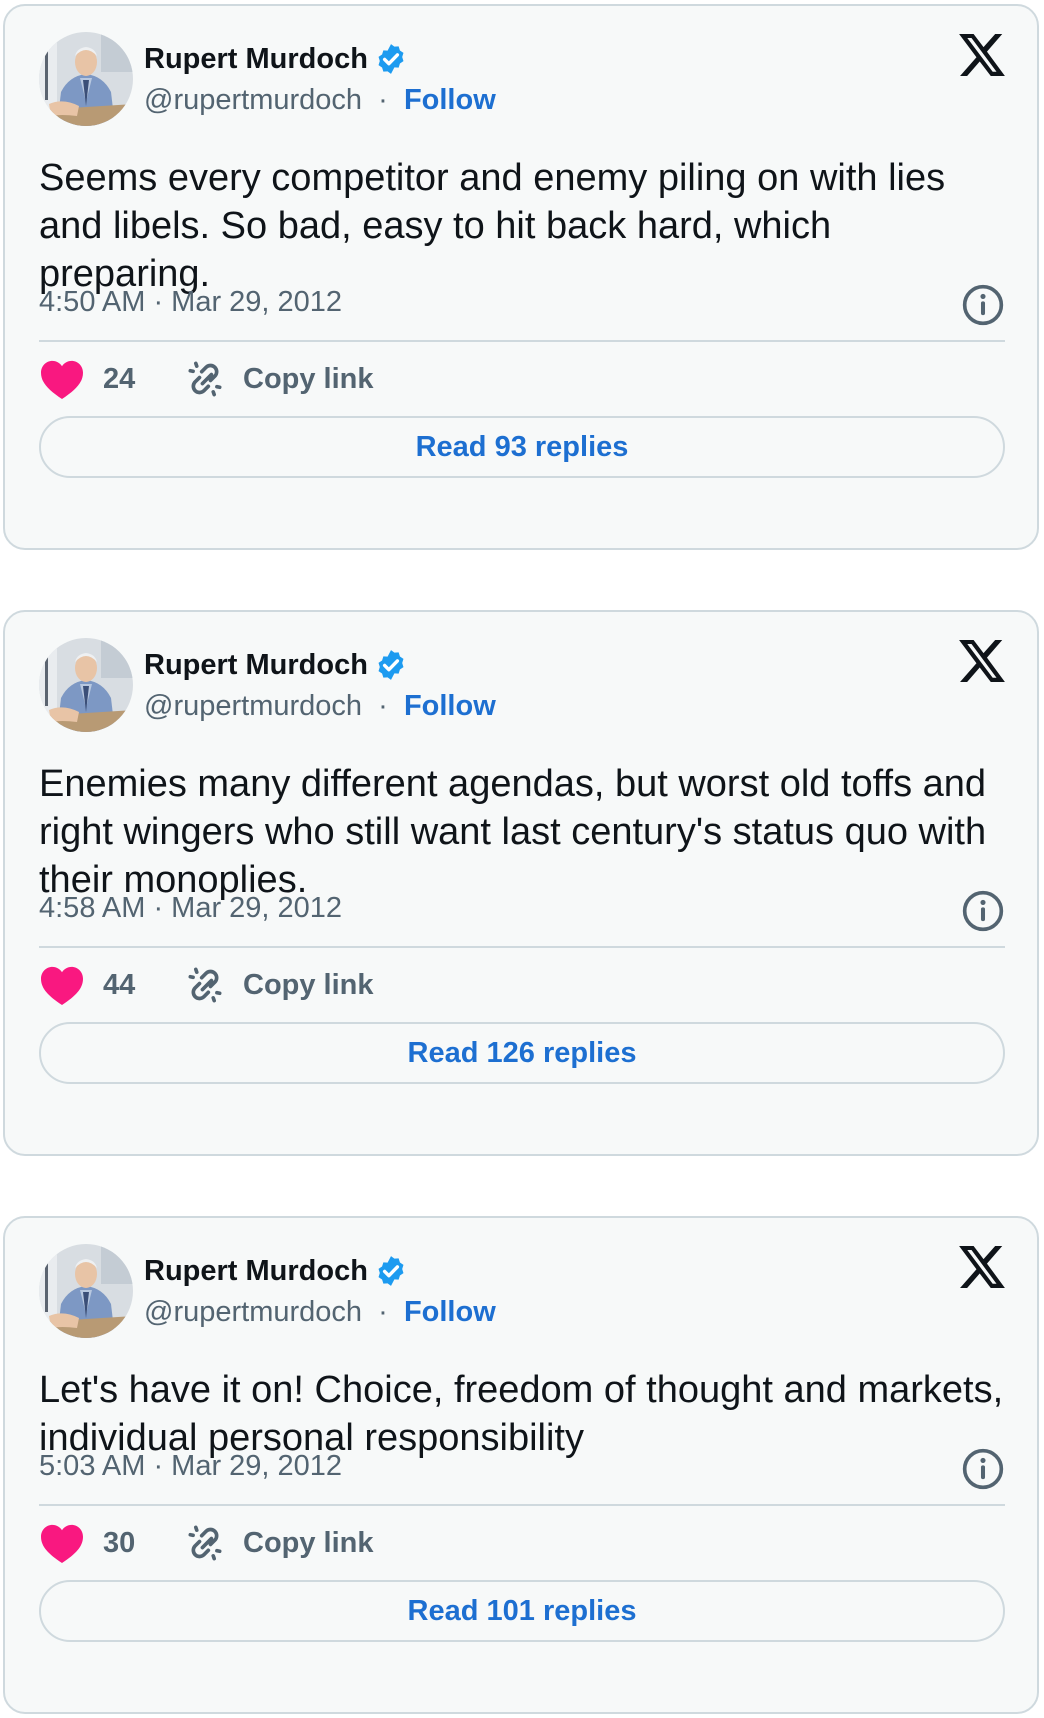  What do you see at coordinates (190, 908) in the screenshot?
I see `tweet-timestamp: 4:58 AM · Mar 29, 2012` at bounding box center [190, 908].